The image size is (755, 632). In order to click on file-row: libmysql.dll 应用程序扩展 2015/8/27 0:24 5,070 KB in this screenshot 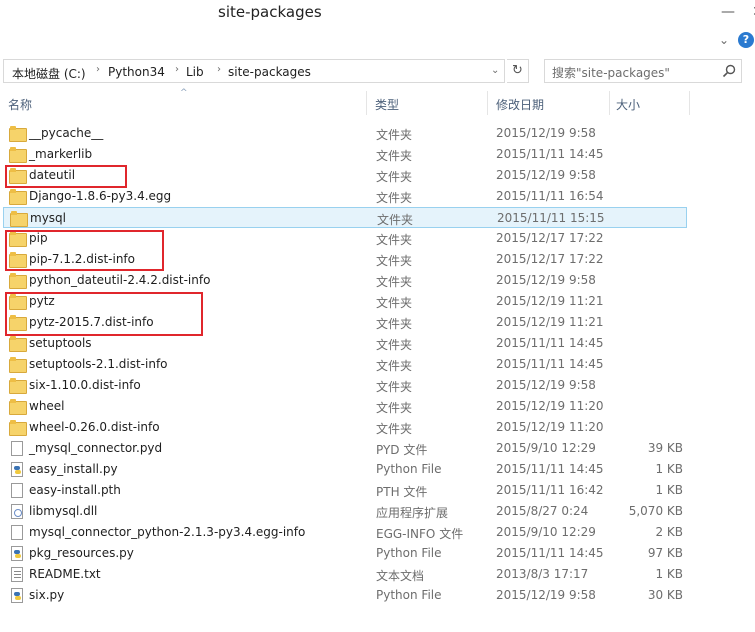, I will do `click(345, 511)`.